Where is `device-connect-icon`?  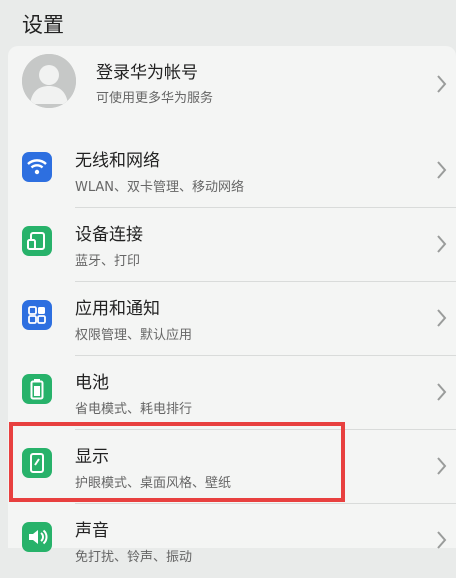
device-connect-icon is located at coordinates (37, 241).